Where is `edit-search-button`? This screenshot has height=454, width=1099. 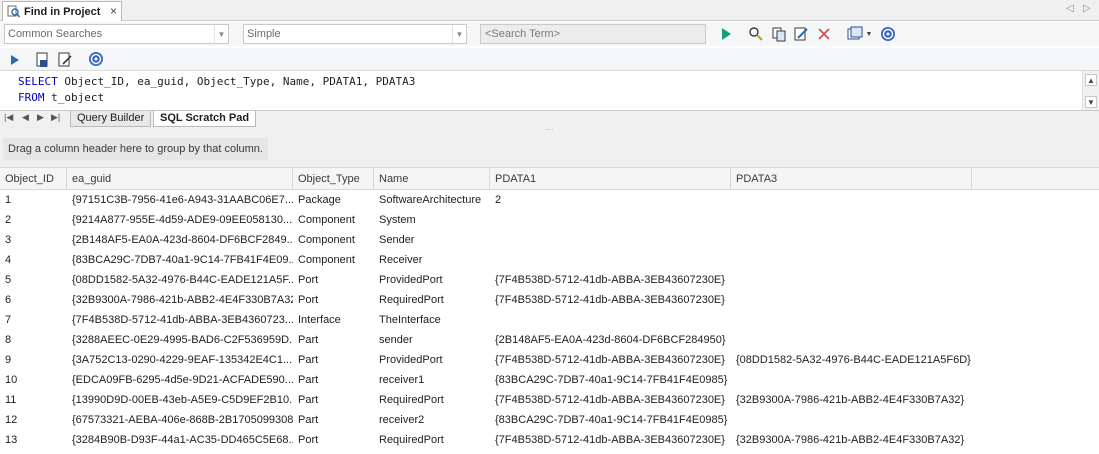
edit-search-button is located at coordinates (801, 34).